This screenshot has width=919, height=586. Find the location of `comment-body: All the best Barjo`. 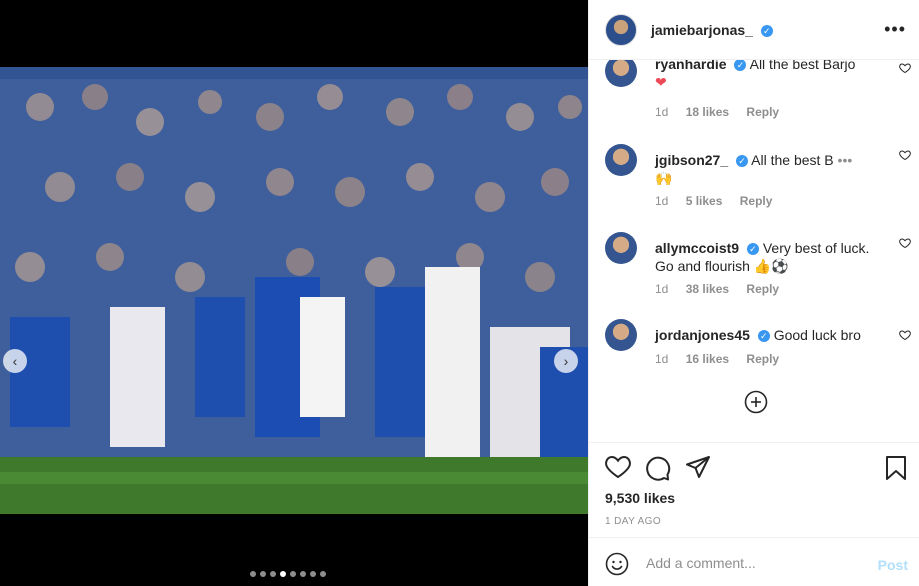

comment-body: All the best Barjo is located at coordinates (802, 66).